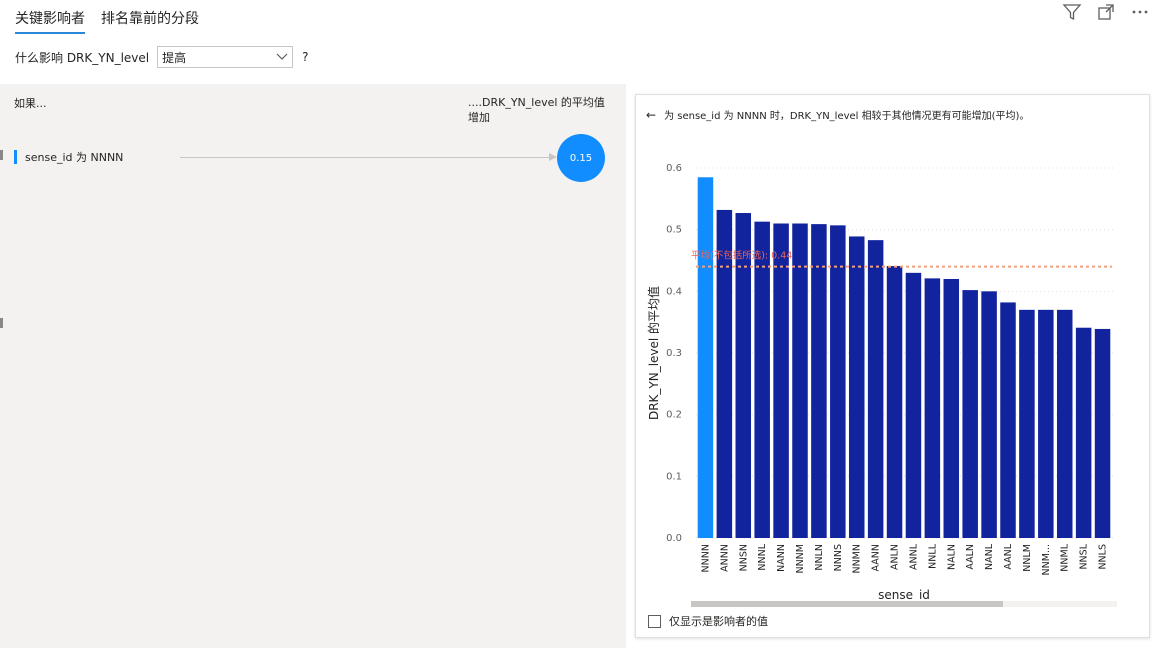 The width and height of the screenshot is (1160, 648). What do you see at coordinates (724, 558) in the screenshot?
I see `x-tick-label: ANNN` at bounding box center [724, 558].